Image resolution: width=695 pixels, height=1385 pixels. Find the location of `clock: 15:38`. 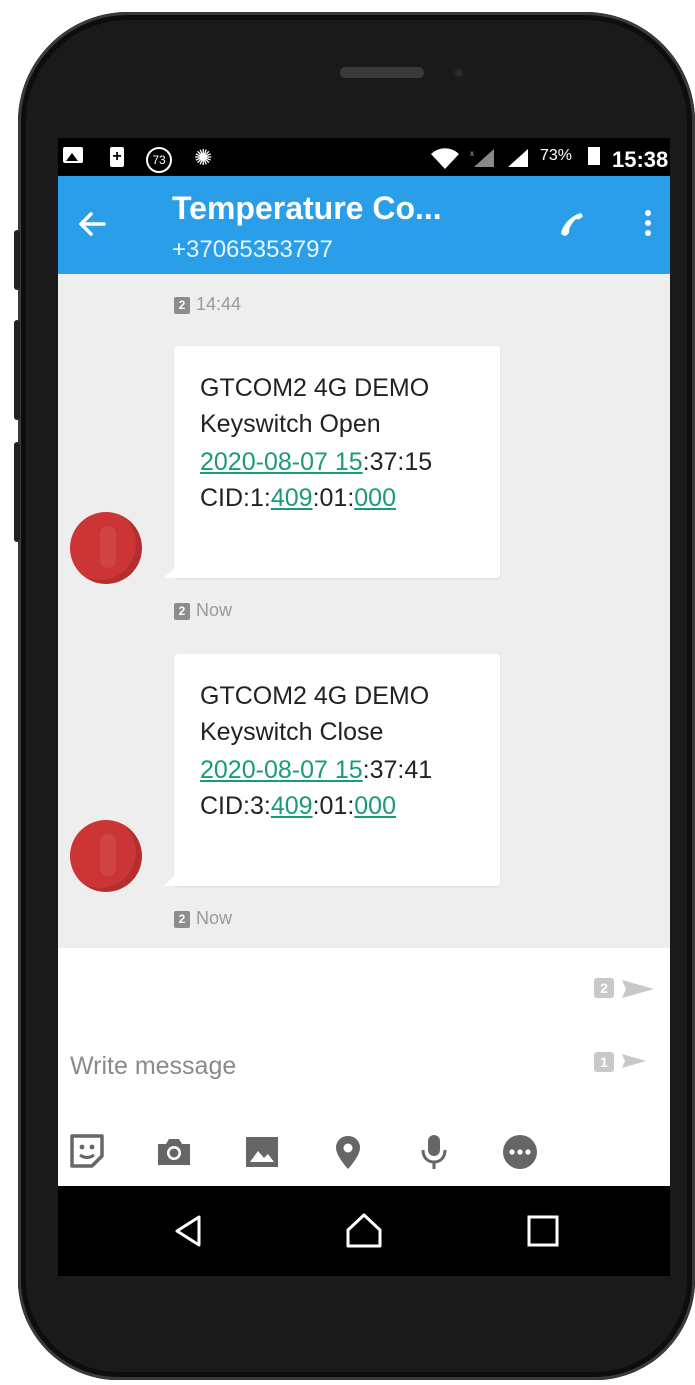

clock: 15:38 is located at coordinates (640, 159).